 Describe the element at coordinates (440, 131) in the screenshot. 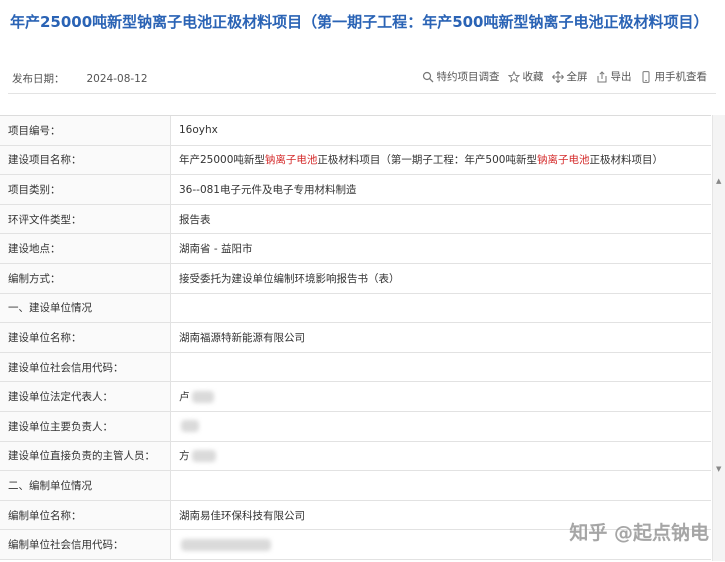

I see `row-value: 16oyhx` at that location.